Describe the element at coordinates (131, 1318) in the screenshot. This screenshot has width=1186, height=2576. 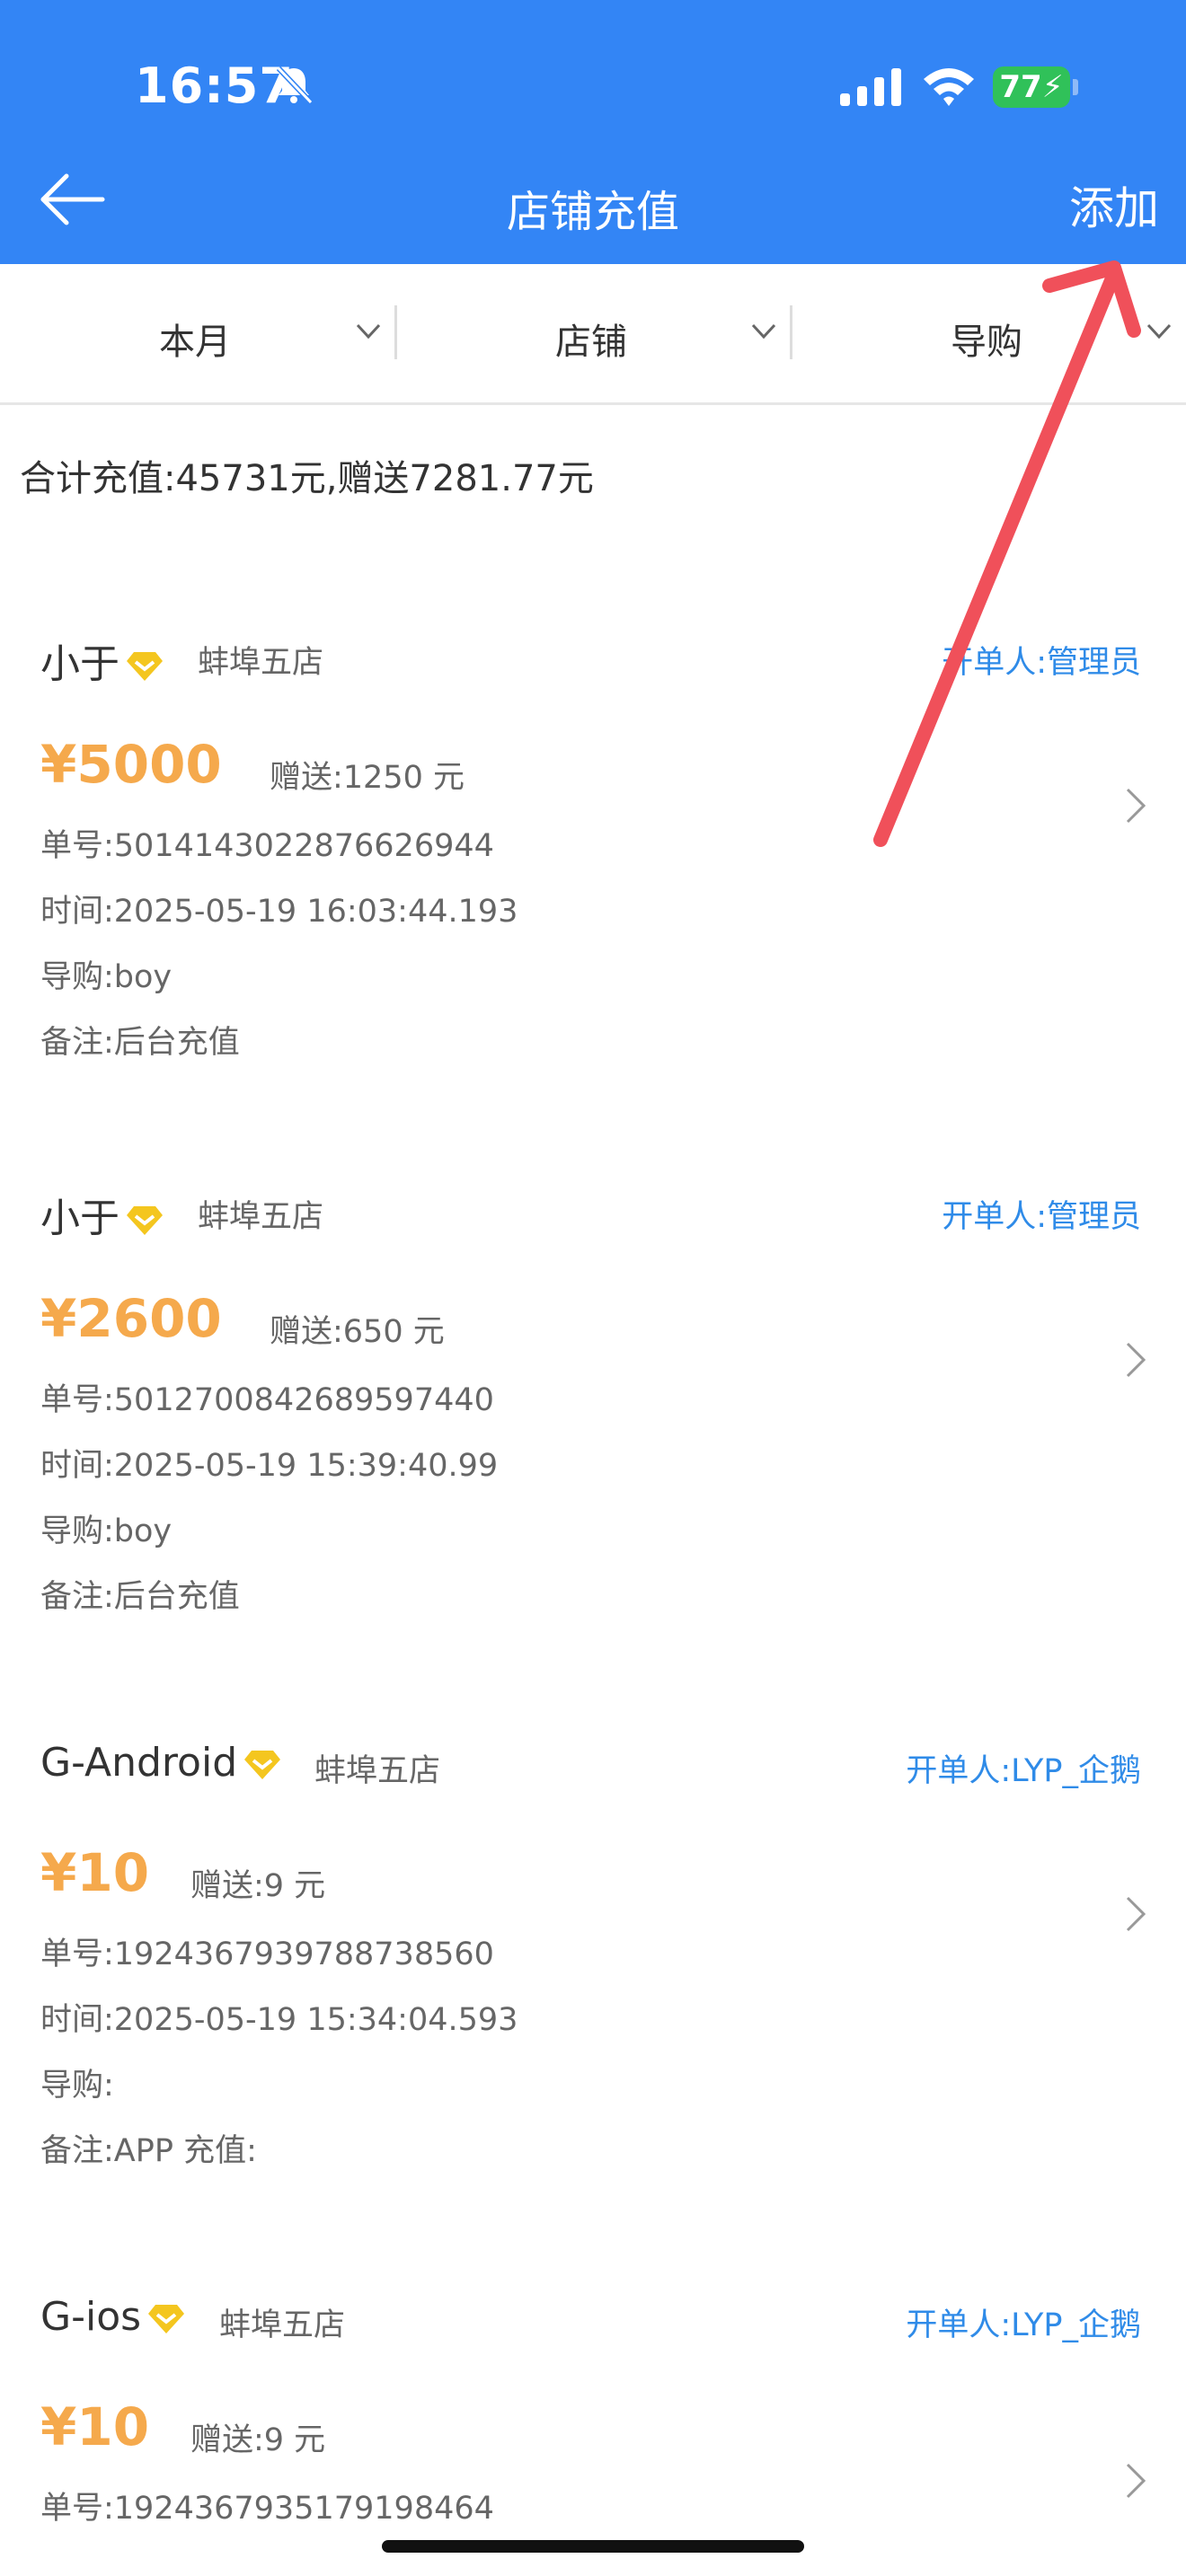
I see `recharge-amount: ¥2600` at that location.